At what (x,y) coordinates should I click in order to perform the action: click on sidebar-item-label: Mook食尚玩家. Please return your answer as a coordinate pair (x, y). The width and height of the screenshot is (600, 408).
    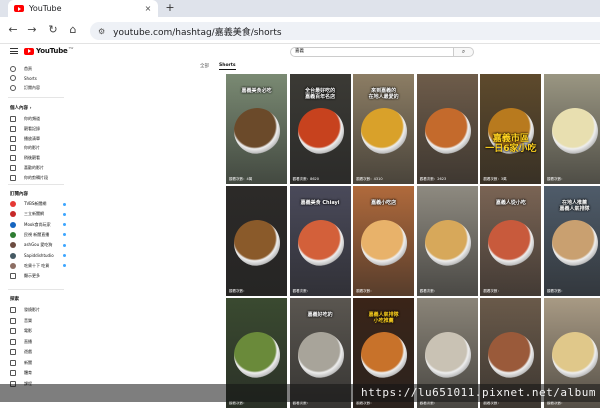
    Looking at the image, I should click on (37, 224).